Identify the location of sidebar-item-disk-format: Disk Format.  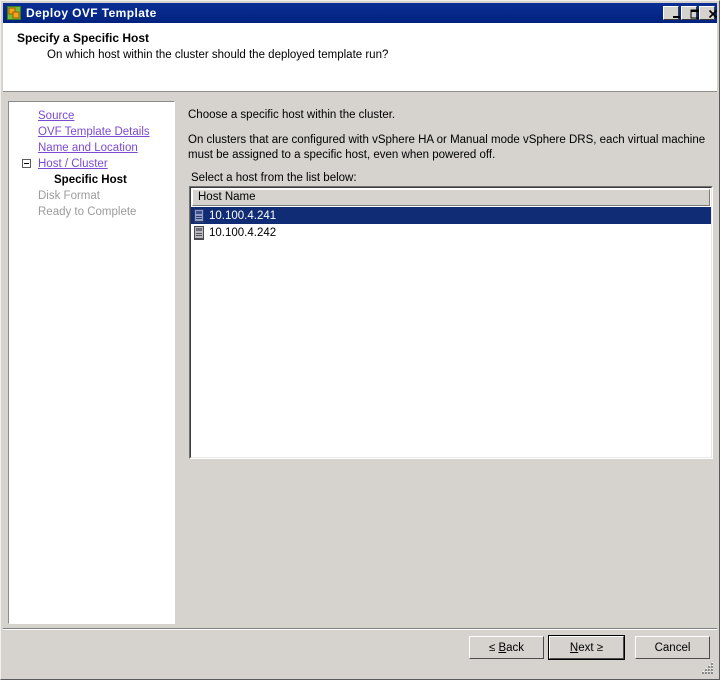
(94, 196).